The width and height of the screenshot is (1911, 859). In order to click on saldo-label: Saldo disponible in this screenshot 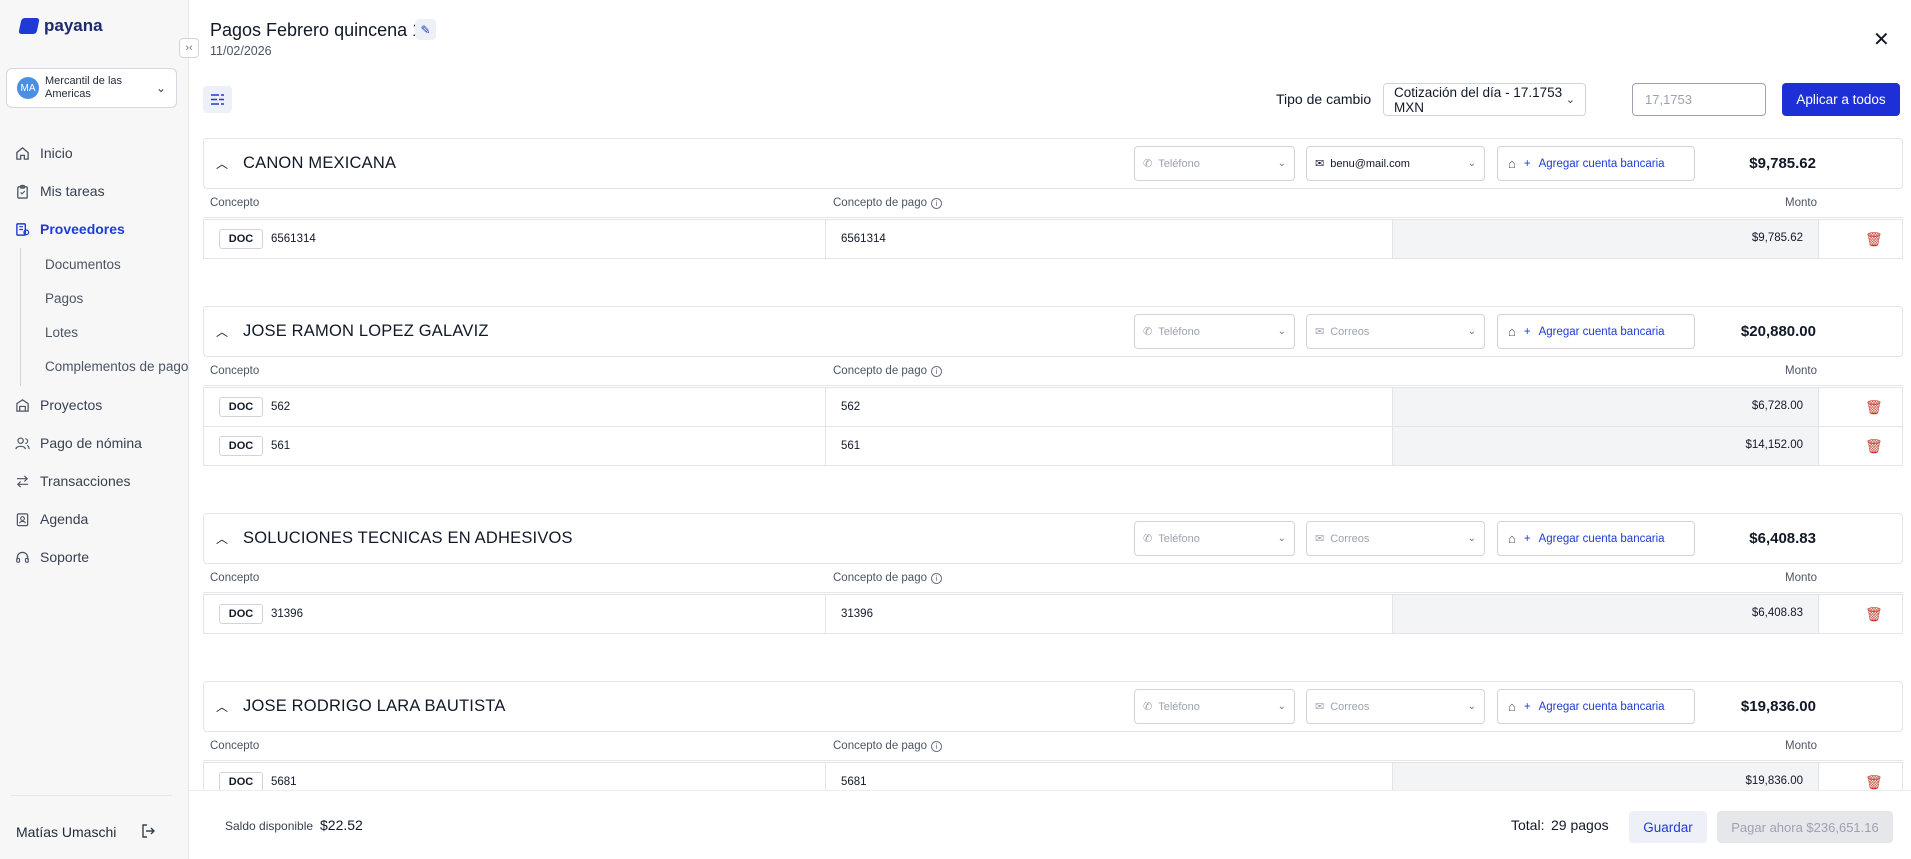, I will do `click(269, 826)`.